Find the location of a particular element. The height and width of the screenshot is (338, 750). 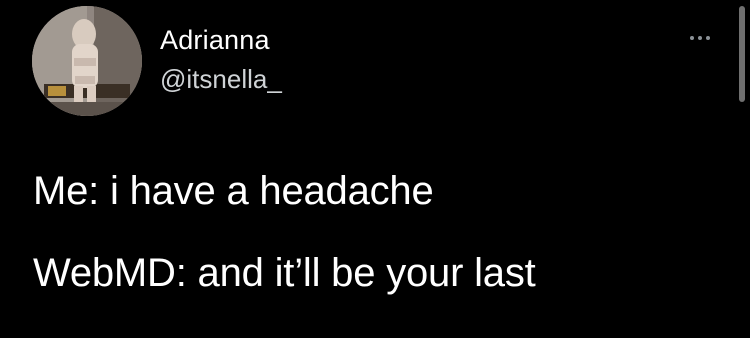

more-options-button is located at coordinates (700, 38).